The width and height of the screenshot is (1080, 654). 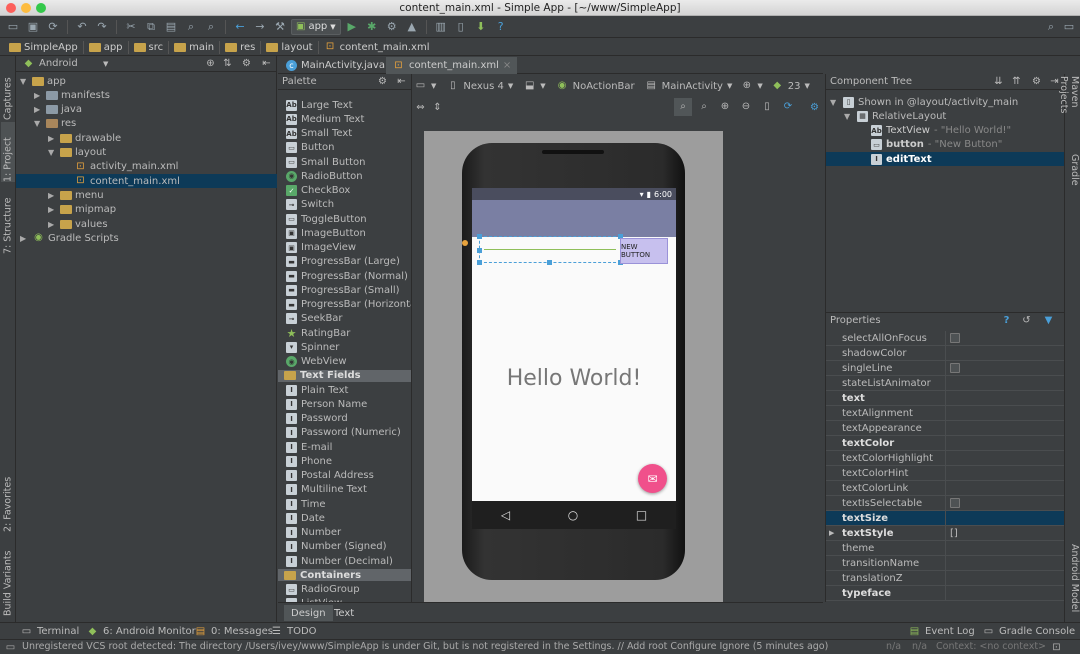 What do you see at coordinates (319, 105) in the screenshot?
I see `palette-item: Ab Large Text` at bounding box center [319, 105].